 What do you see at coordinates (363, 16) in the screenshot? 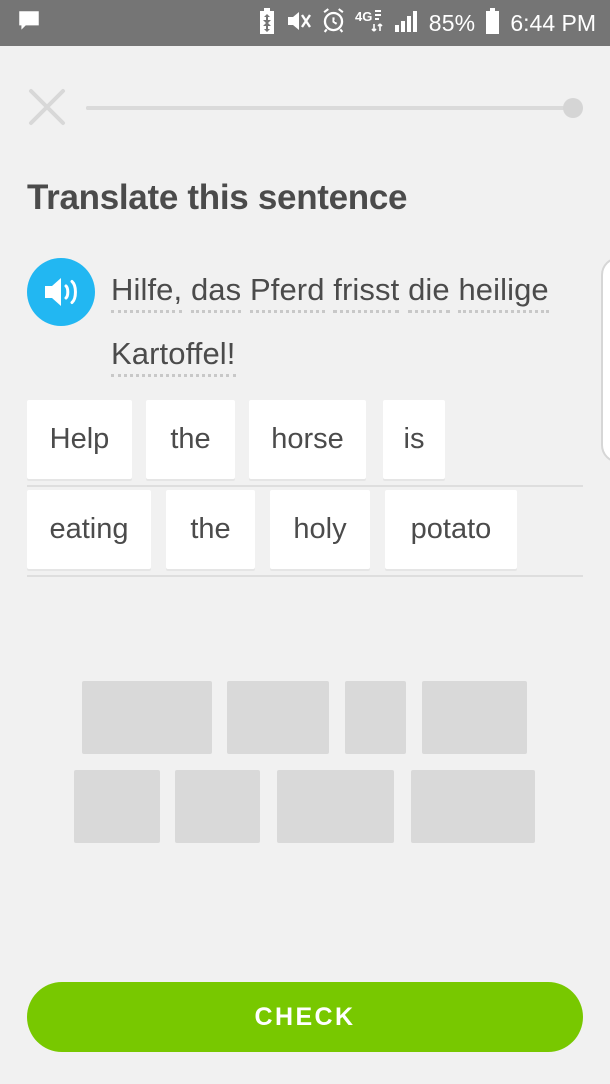
I see `svg-text: 4G` at bounding box center [363, 16].